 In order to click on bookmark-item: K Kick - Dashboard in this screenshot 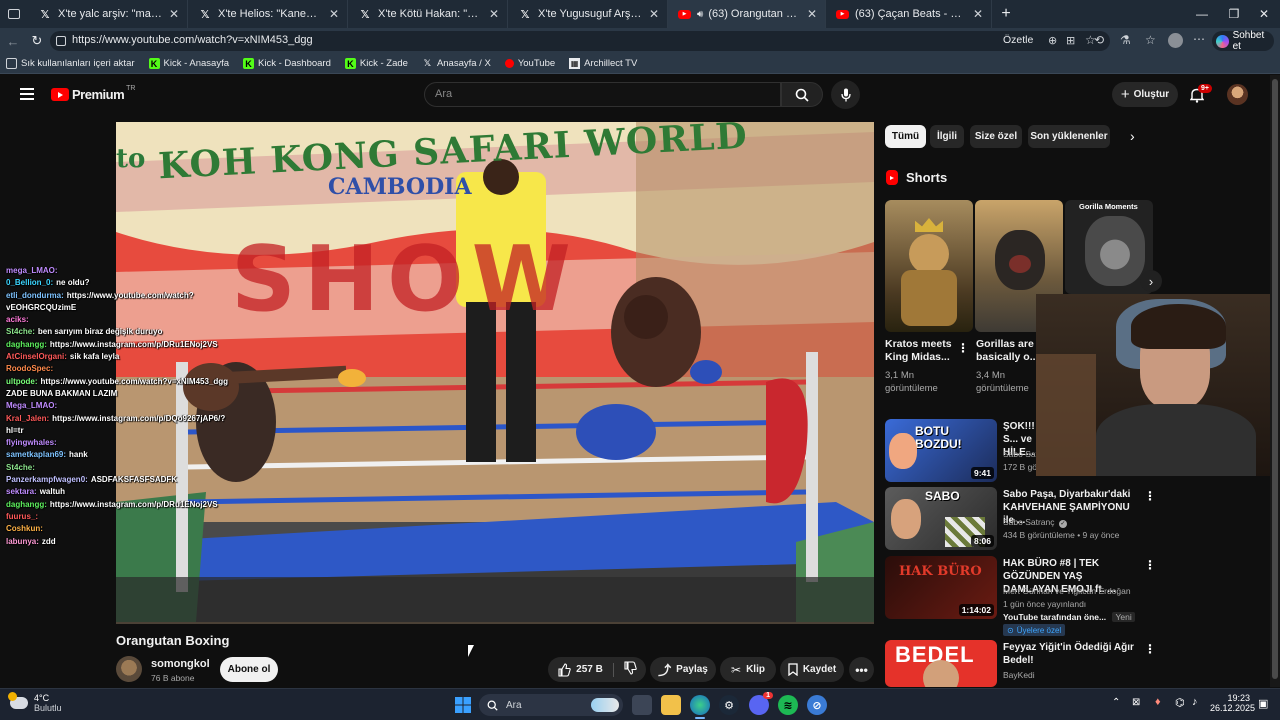, I will do `click(287, 63)`.